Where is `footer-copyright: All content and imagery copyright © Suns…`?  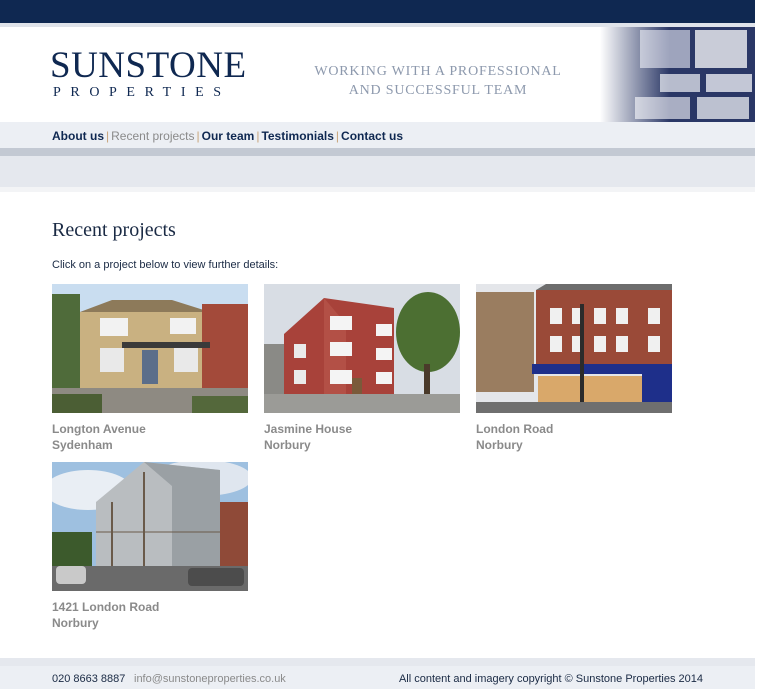
footer-copyright: All content and imagery copyright © Suns… is located at coordinates (550, 679).